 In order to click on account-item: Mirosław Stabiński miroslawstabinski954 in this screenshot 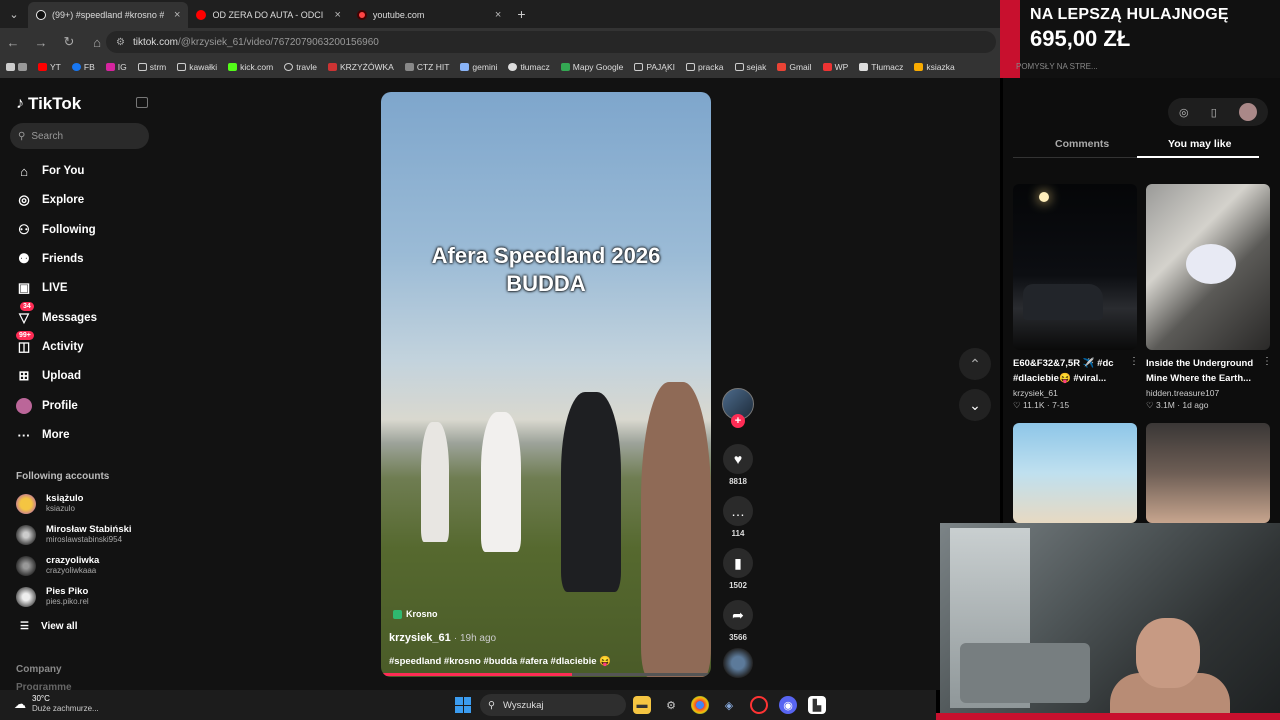, I will do `click(74, 534)`.